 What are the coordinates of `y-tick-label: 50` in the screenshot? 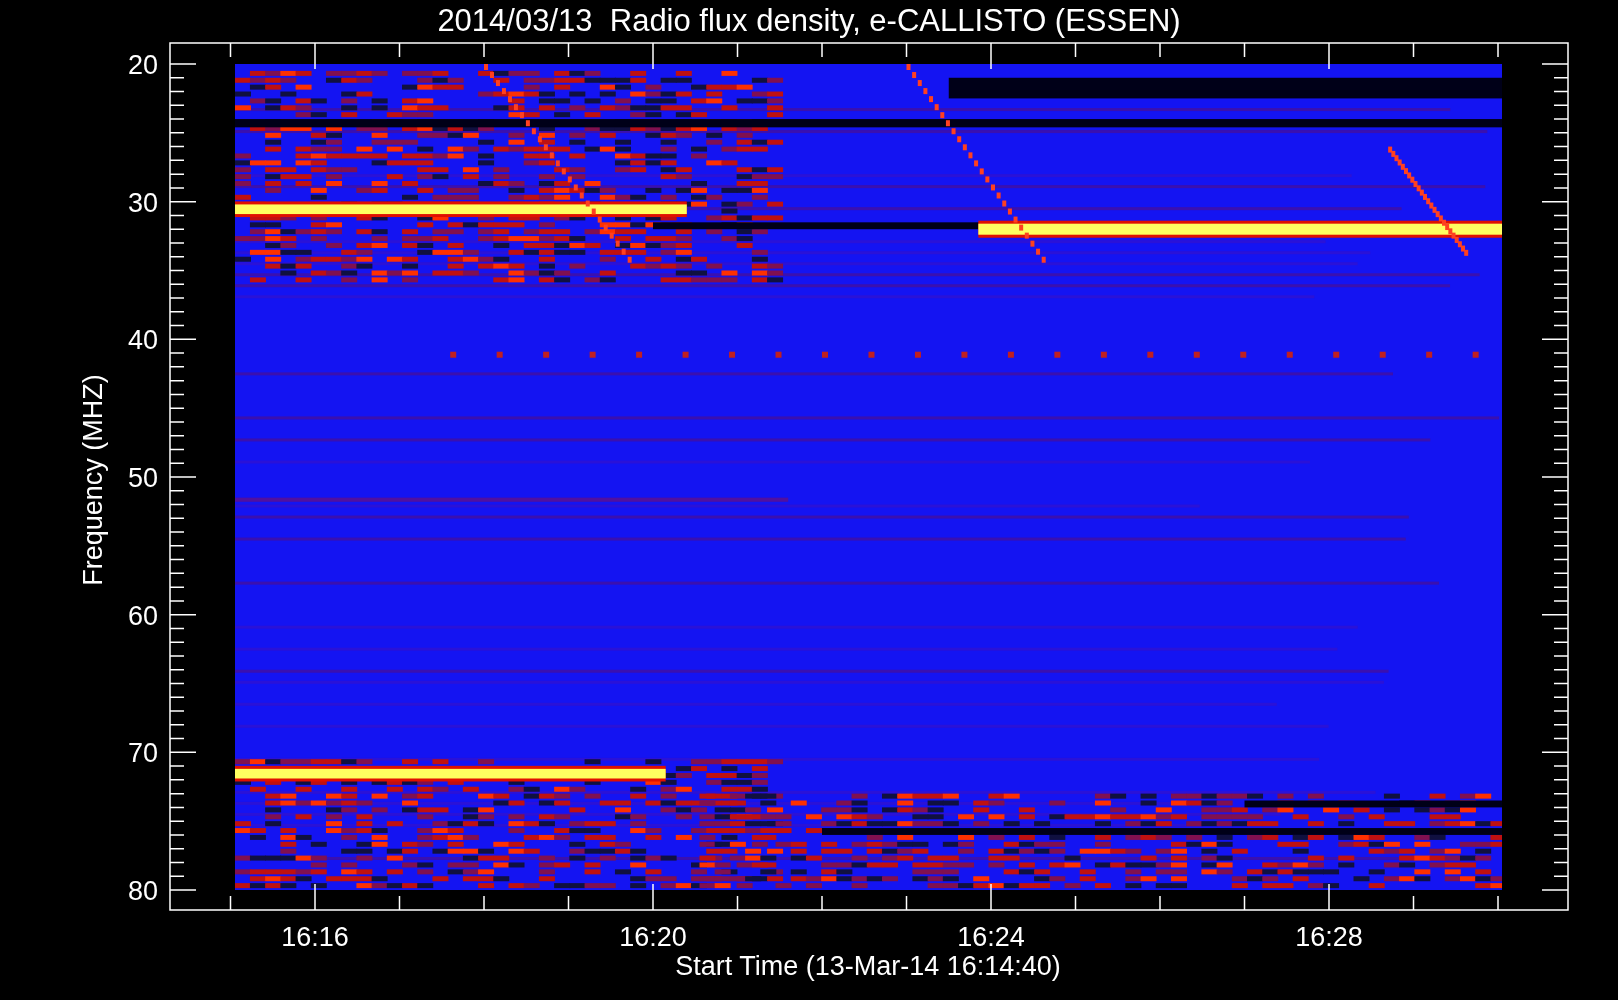 It's located at (142, 478).